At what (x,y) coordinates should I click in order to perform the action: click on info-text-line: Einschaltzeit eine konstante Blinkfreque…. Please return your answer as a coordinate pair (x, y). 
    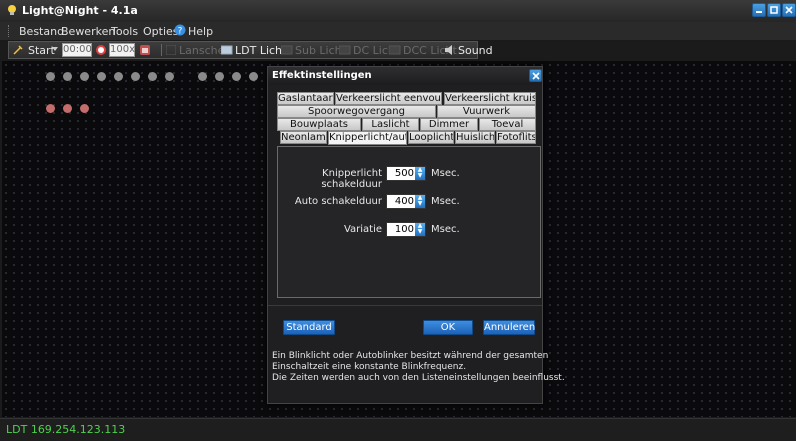
    Looking at the image, I should click on (369, 367).